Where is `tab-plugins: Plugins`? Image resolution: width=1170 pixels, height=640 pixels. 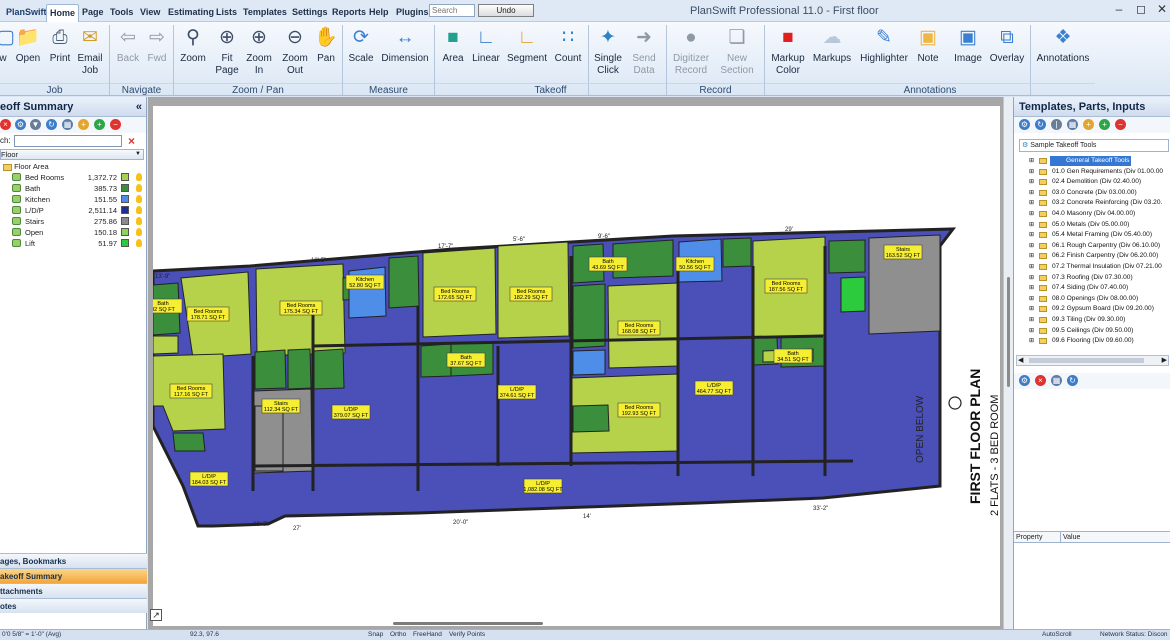
tab-plugins: Plugins is located at coordinates (412, 13).